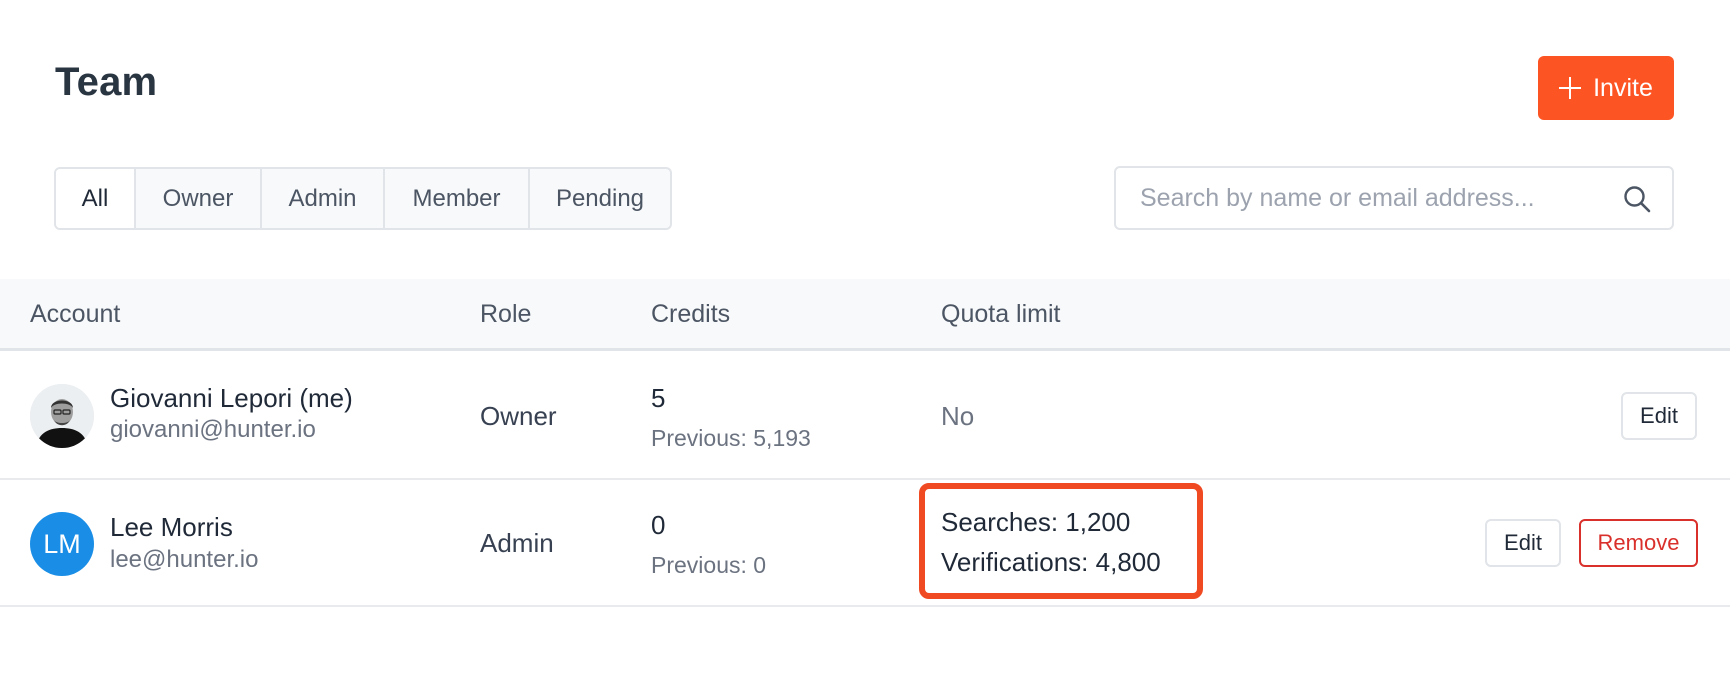 The width and height of the screenshot is (1730, 688). I want to click on avatar: LM, so click(62, 544).